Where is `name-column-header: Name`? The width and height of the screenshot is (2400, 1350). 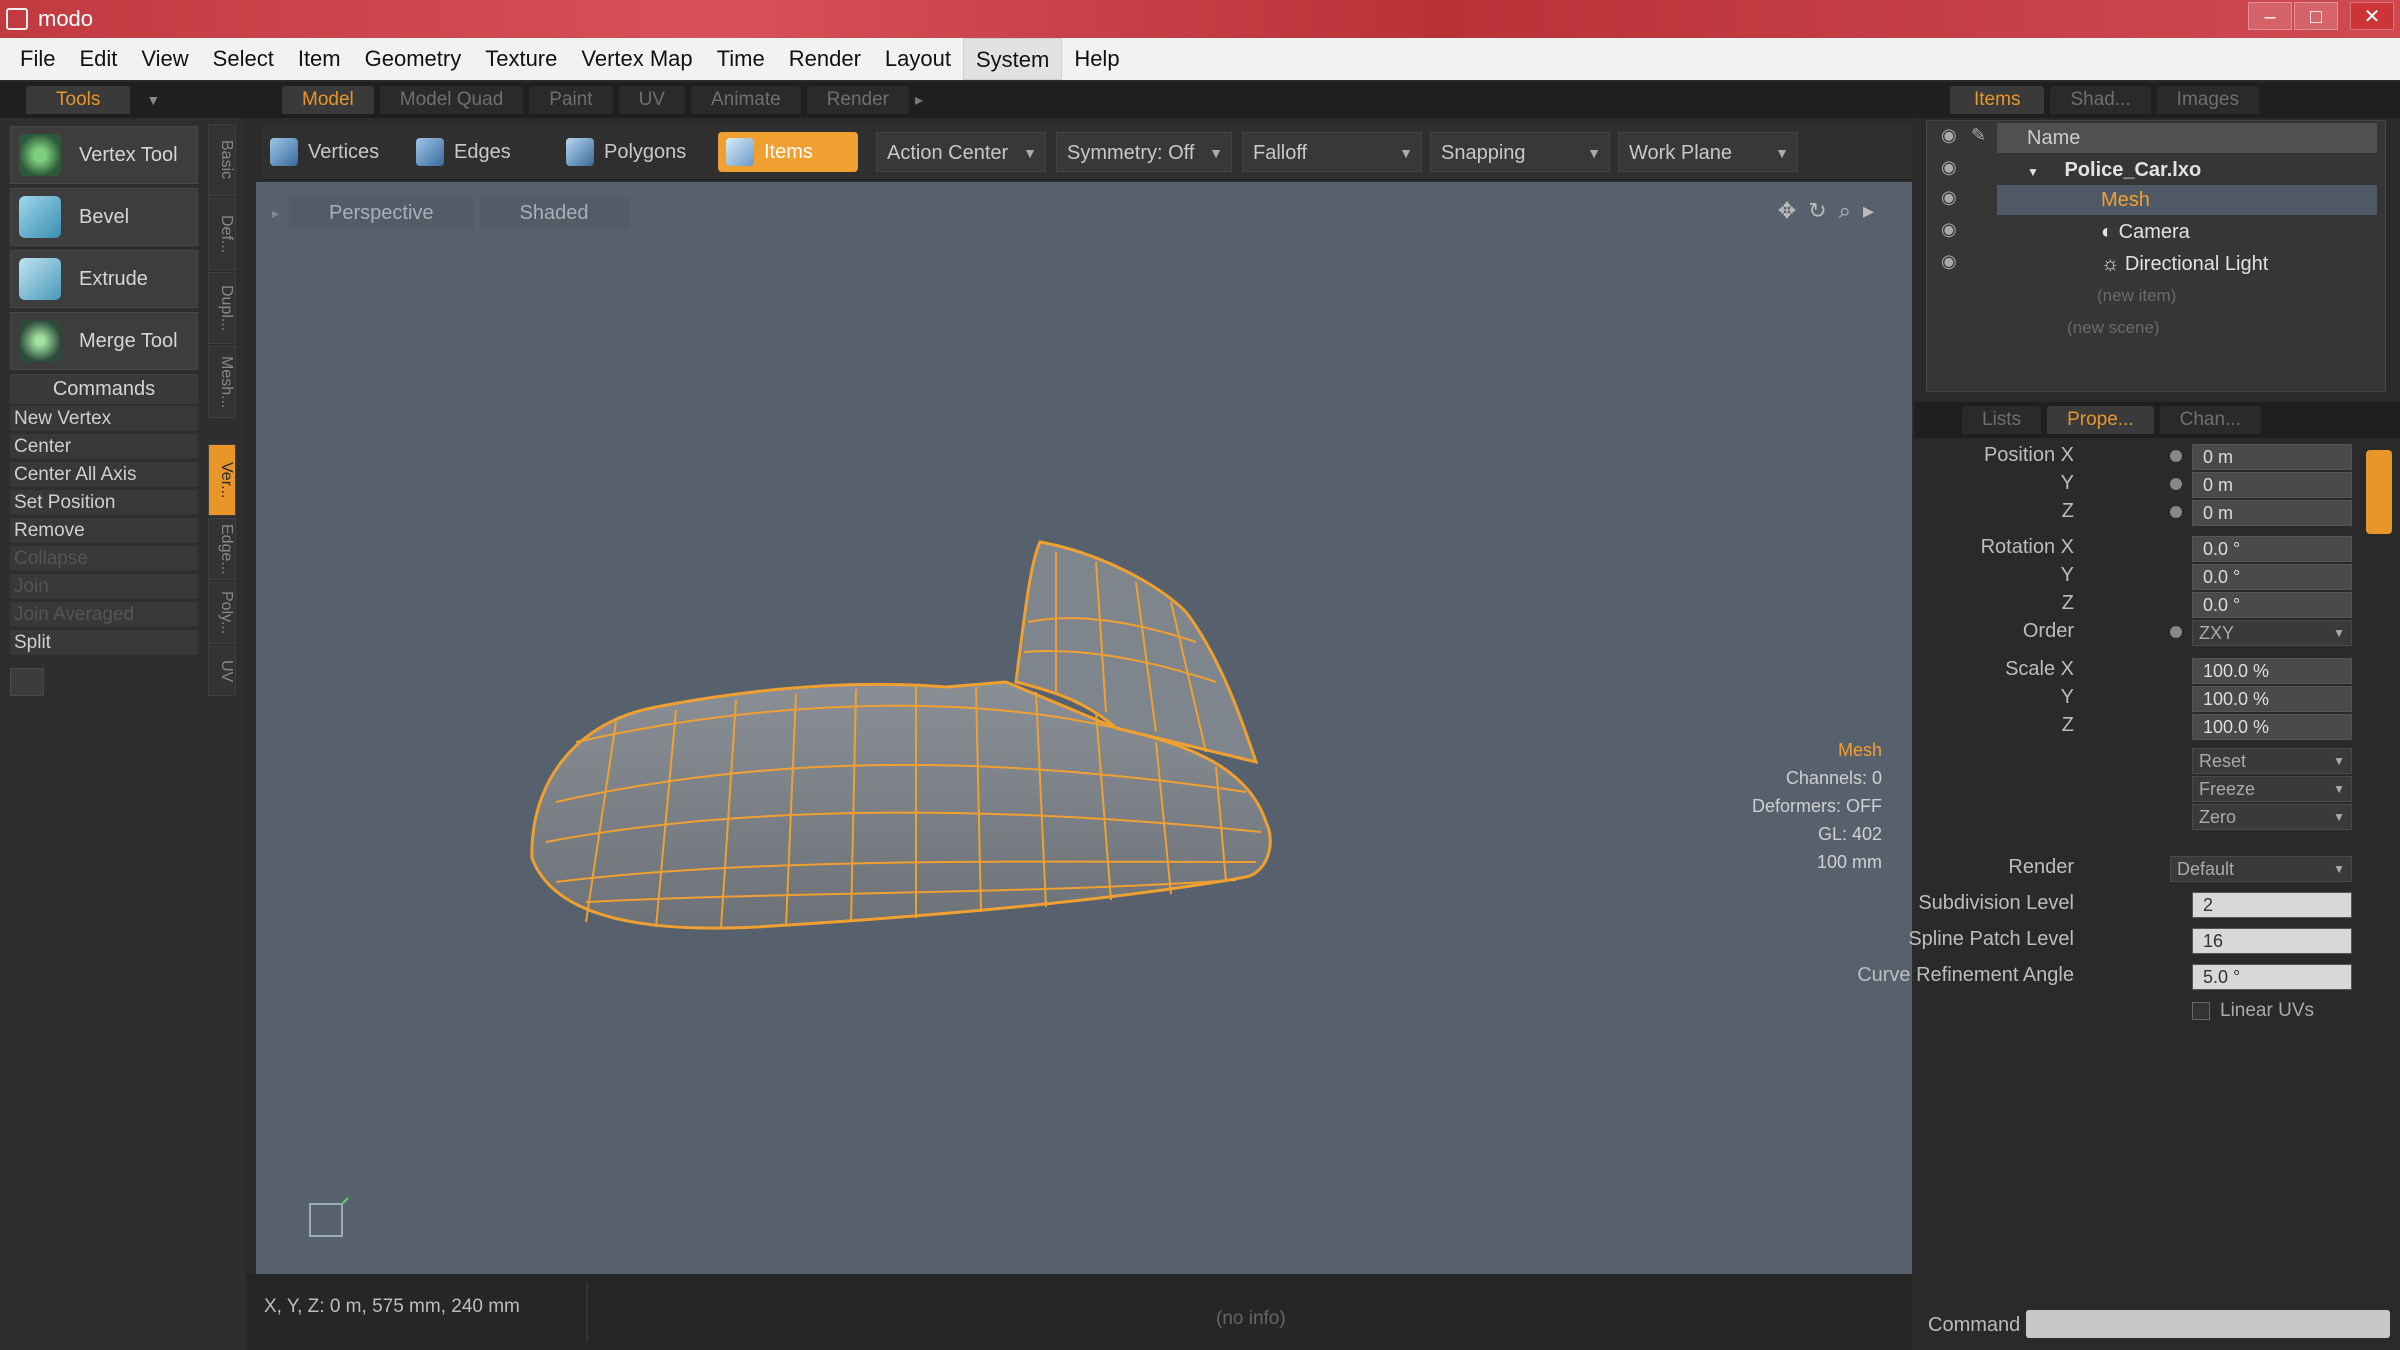
name-column-header: Name is located at coordinates (2187, 138).